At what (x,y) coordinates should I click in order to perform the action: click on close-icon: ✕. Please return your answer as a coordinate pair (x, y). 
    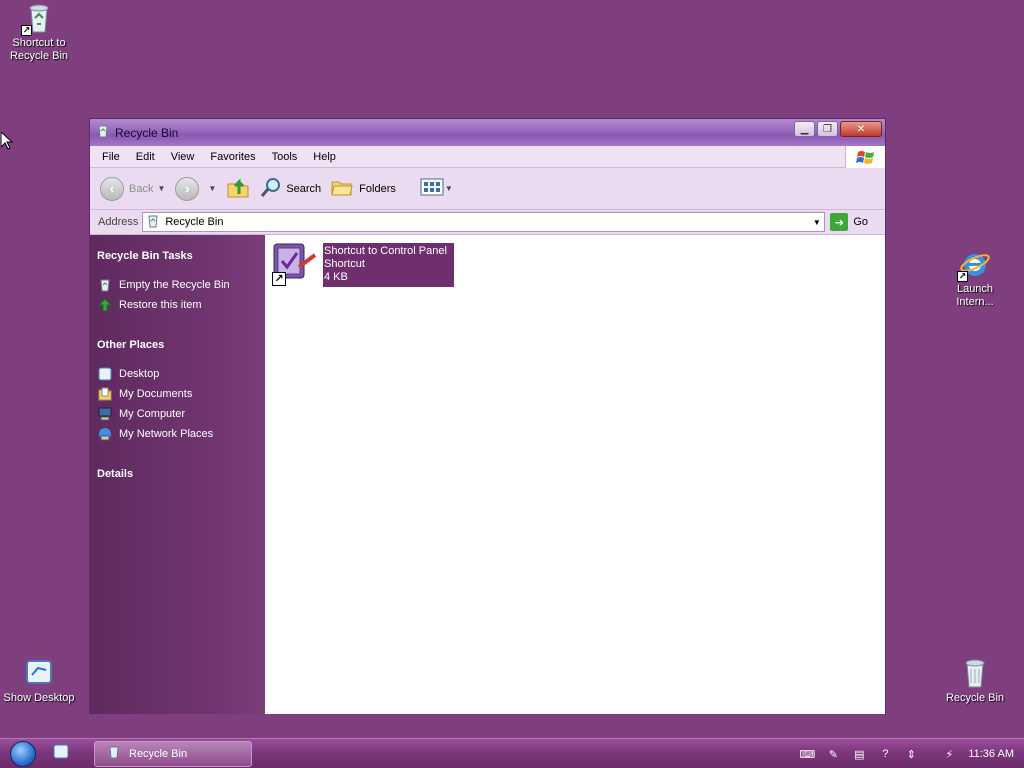
    Looking at the image, I should click on (861, 129).